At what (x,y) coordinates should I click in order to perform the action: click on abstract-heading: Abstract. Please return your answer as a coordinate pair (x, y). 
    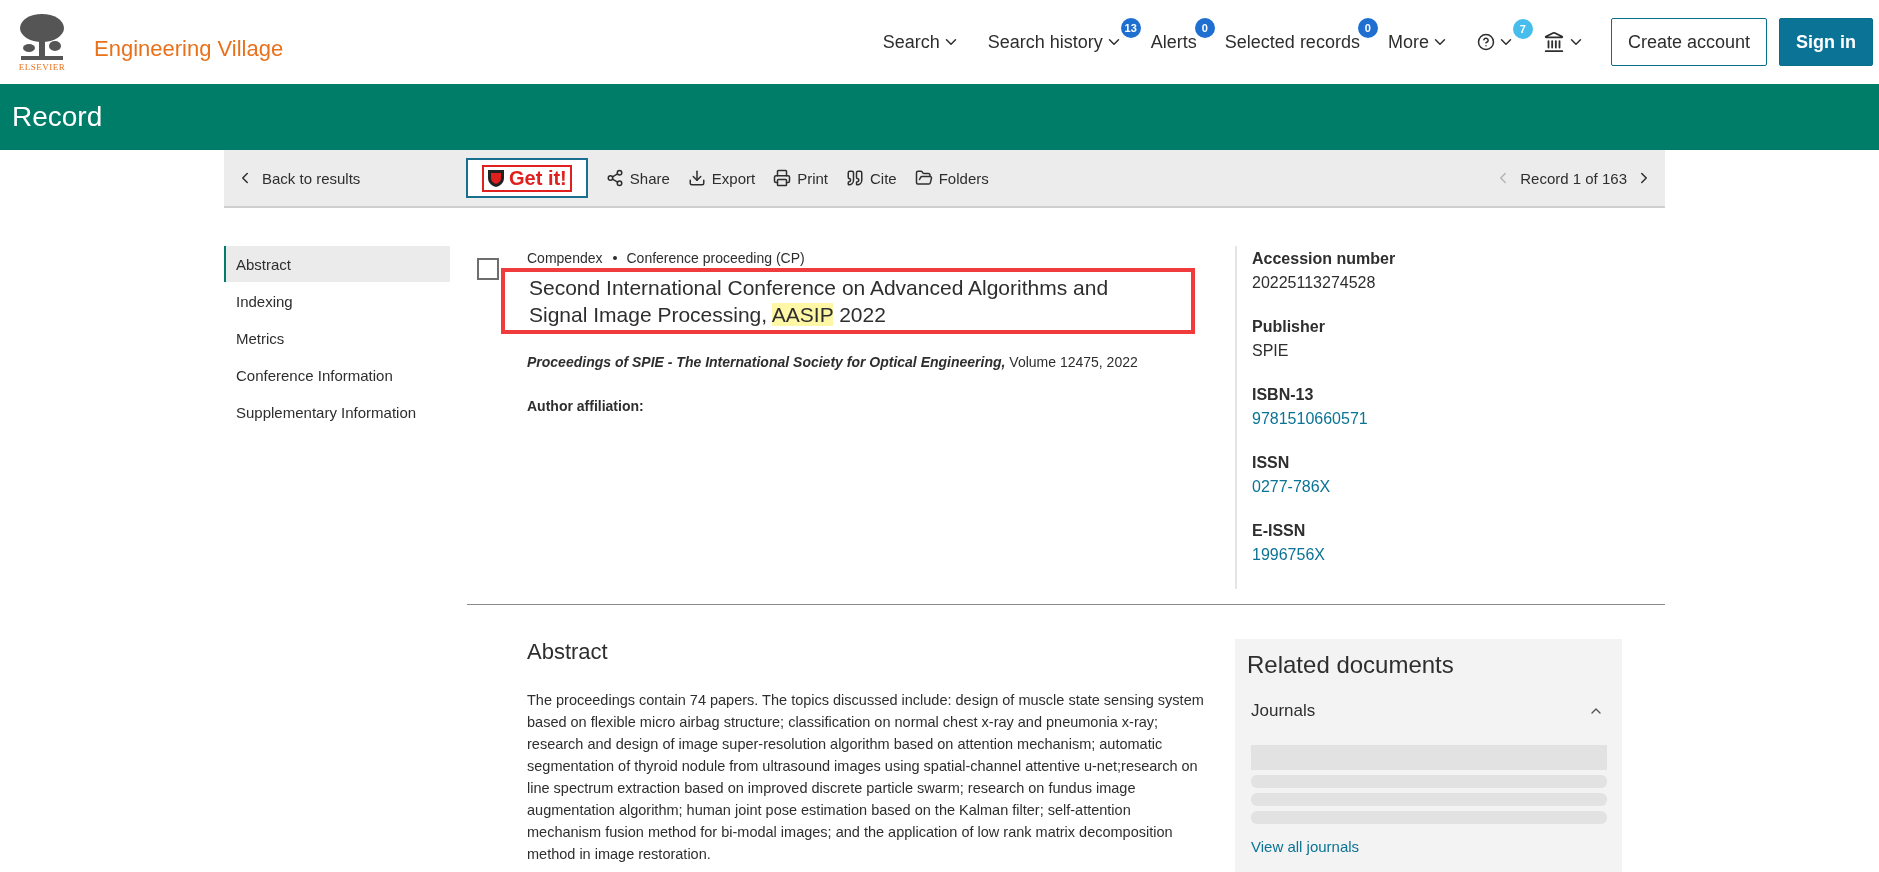
    Looking at the image, I should click on (568, 652).